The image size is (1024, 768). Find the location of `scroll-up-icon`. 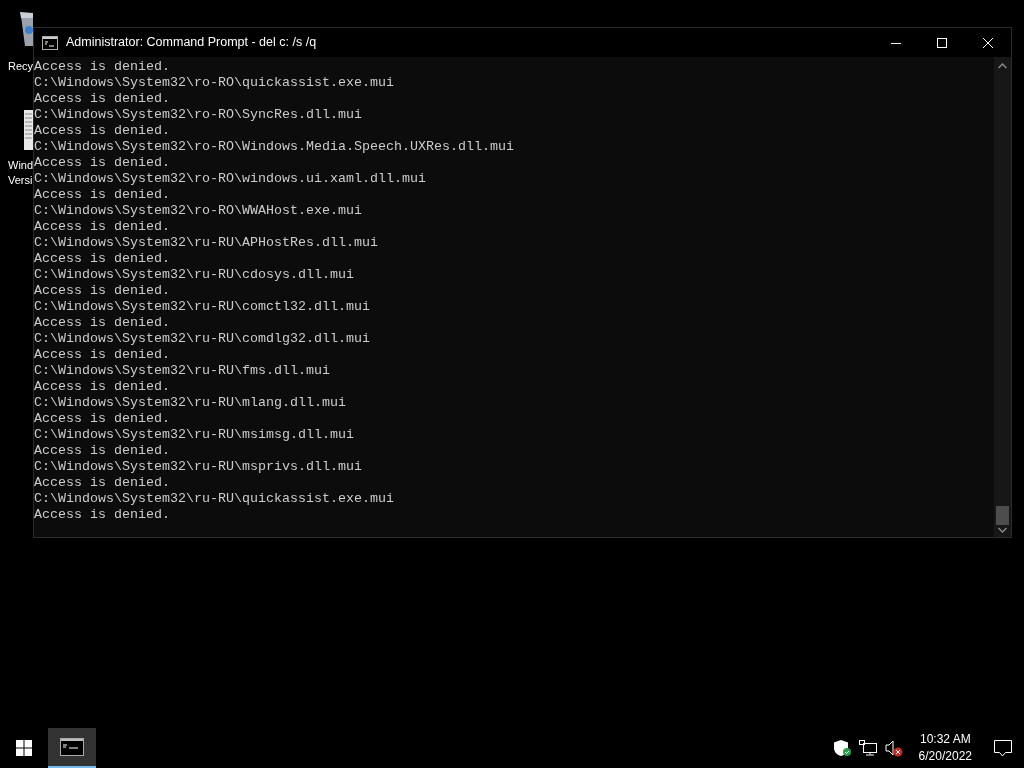

scroll-up-icon is located at coordinates (1002, 66).